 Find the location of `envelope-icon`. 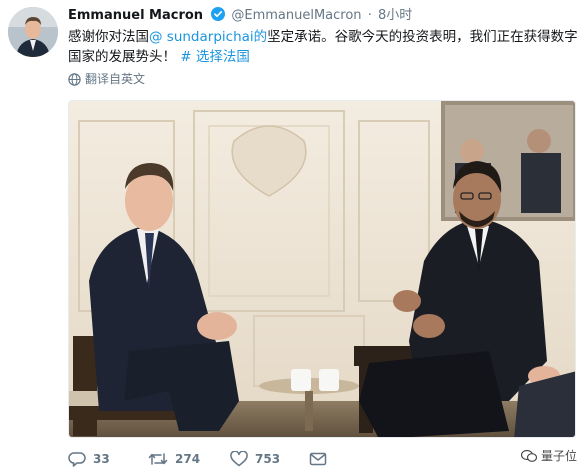

envelope-icon is located at coordinates (318, 459).